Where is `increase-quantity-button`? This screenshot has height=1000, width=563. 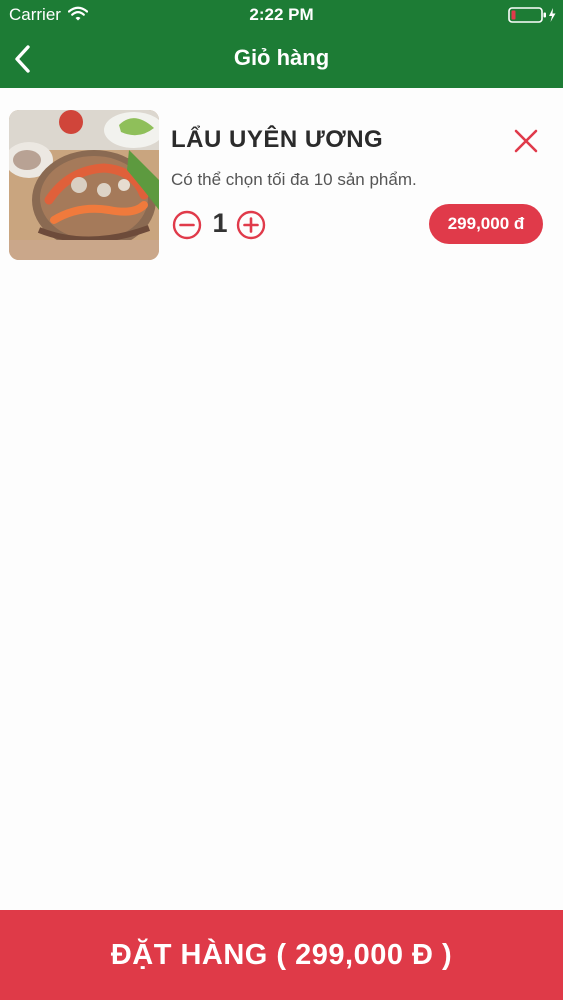
increase-quantity-button is located at coordinates (251, 225).